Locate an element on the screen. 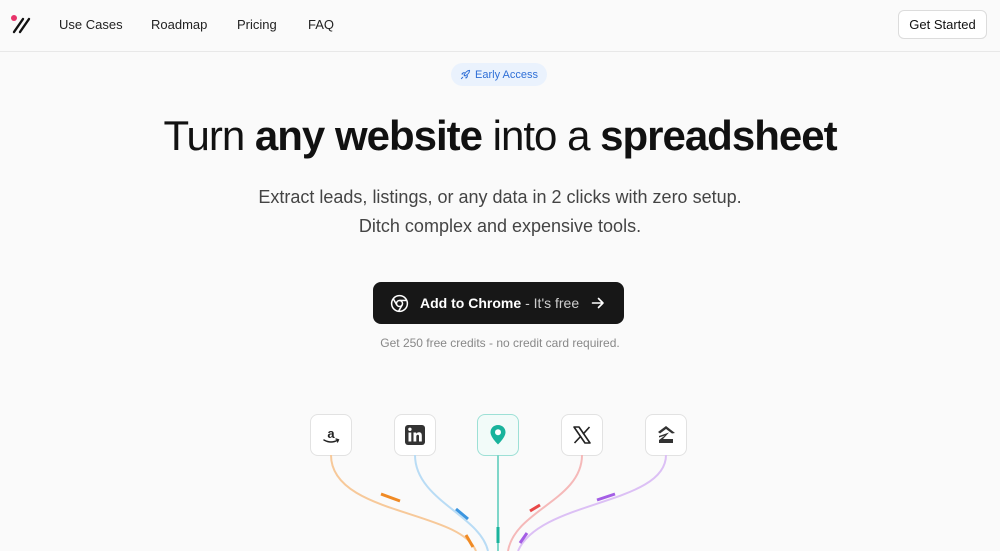  zillow-icon is located at coordinates (666, 434).